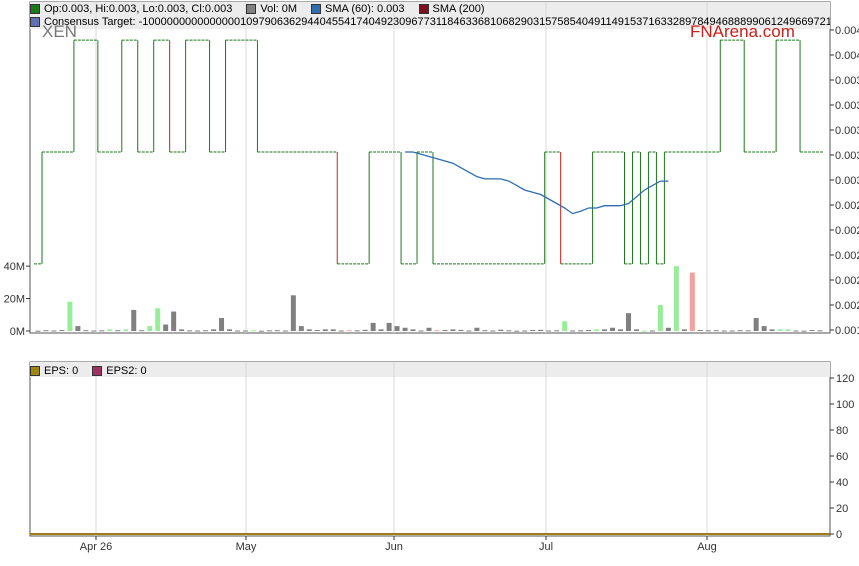 Image resolution: width=859 pixels, height=566 pixels. What do you see at coordinates (14, 300) in the screenshot?
I see `volume-y-tick-label: 20M` at bounding box center [14, 300].